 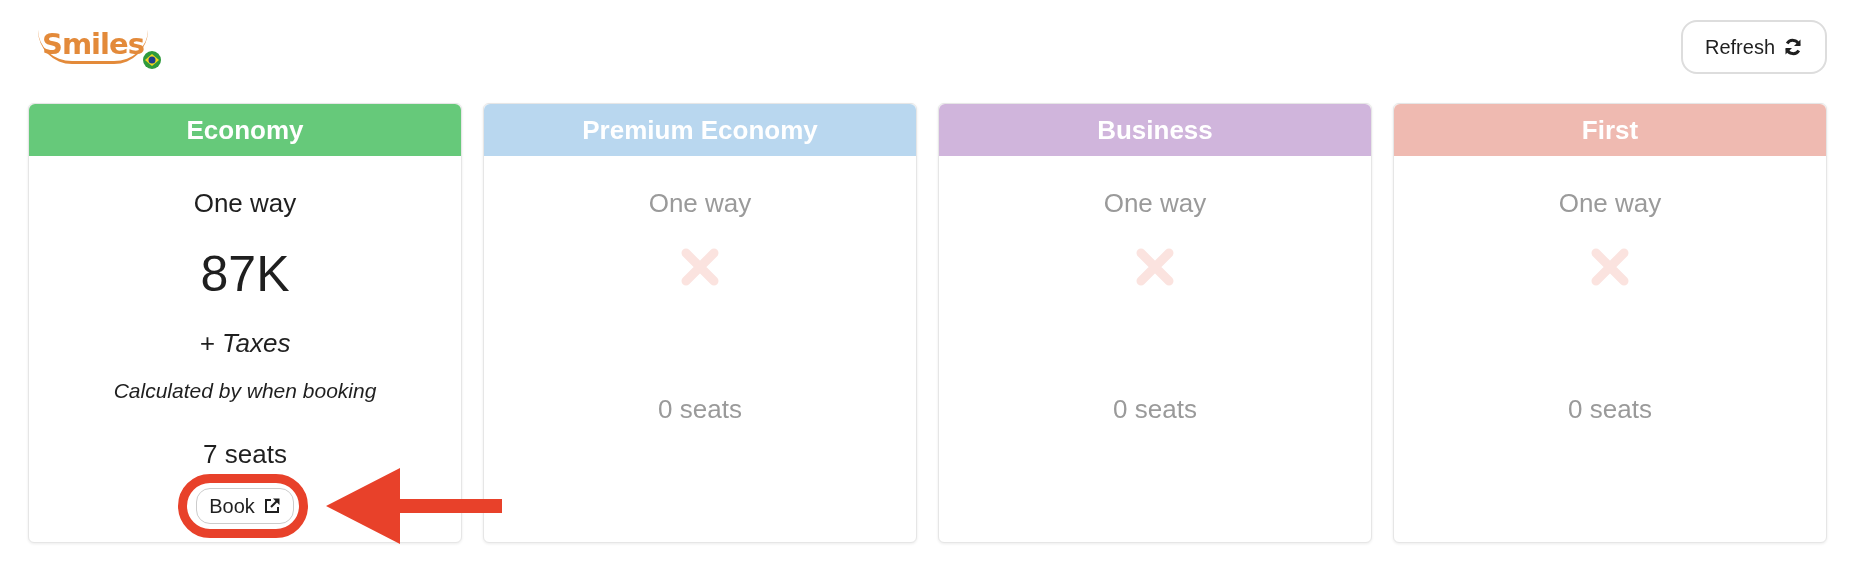 I want to click on cabin-header: First, so click(x=1610, y=130).